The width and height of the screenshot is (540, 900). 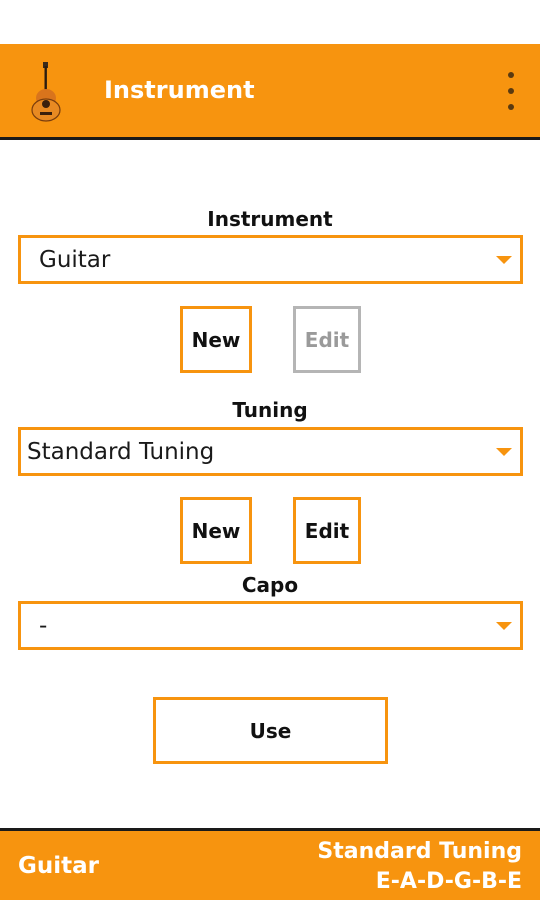 What do you see at coordinates (270, 92) in the screenshot?
I see `action-bar: Instrument` at bounding box center [270, 92].